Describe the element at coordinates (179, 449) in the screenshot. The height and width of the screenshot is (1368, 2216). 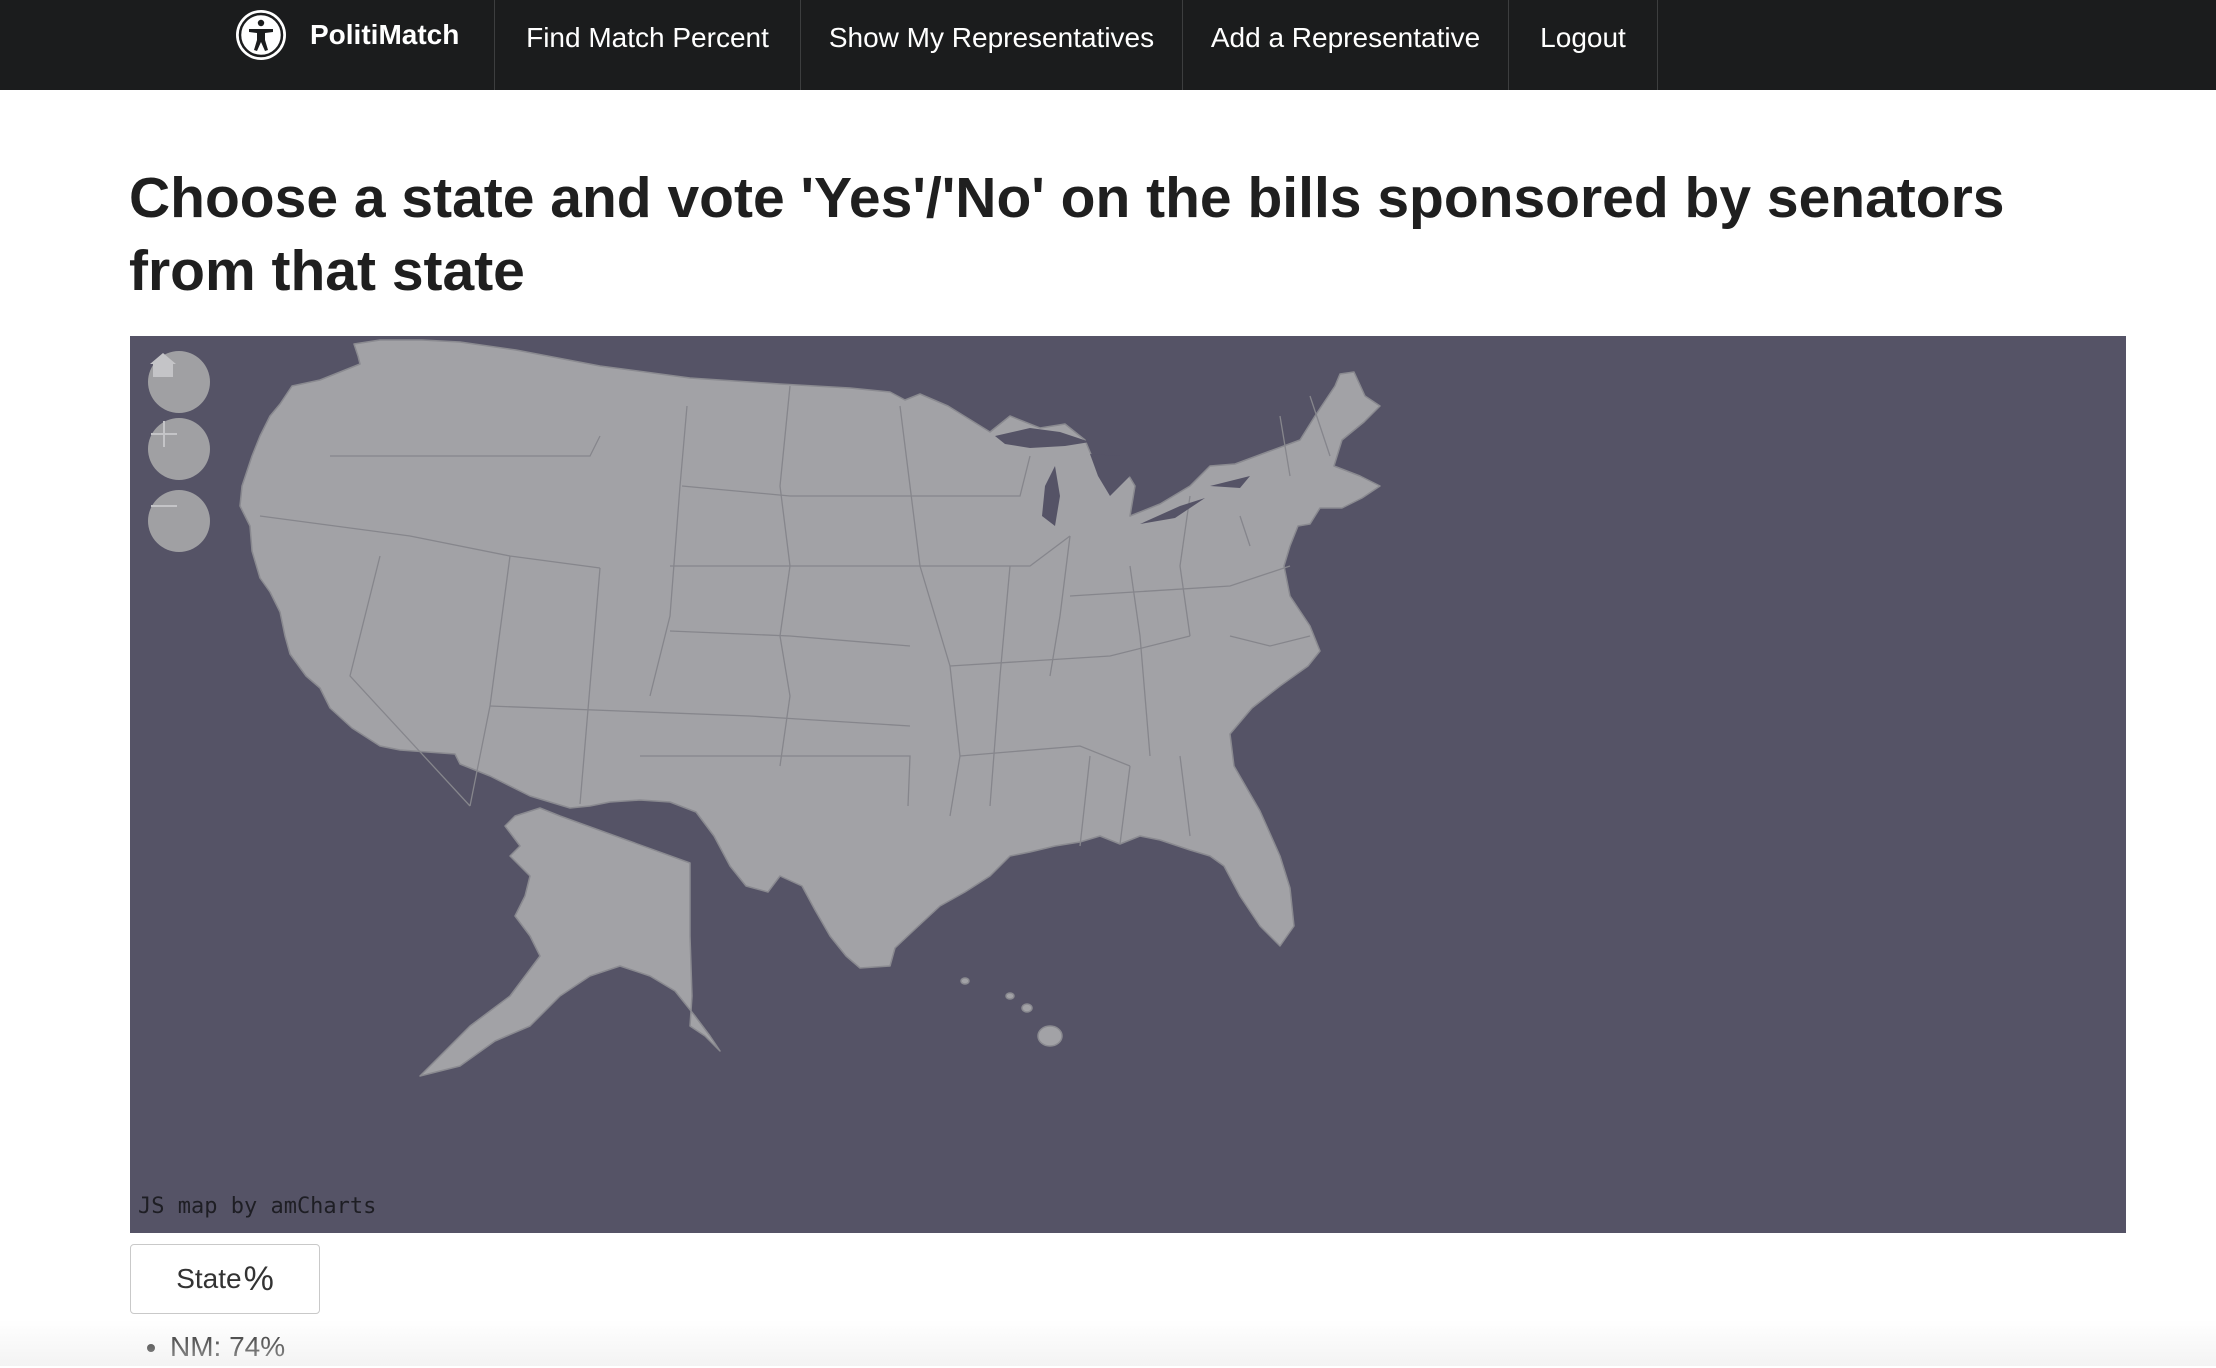
I see `zoom-in-button` at that location.